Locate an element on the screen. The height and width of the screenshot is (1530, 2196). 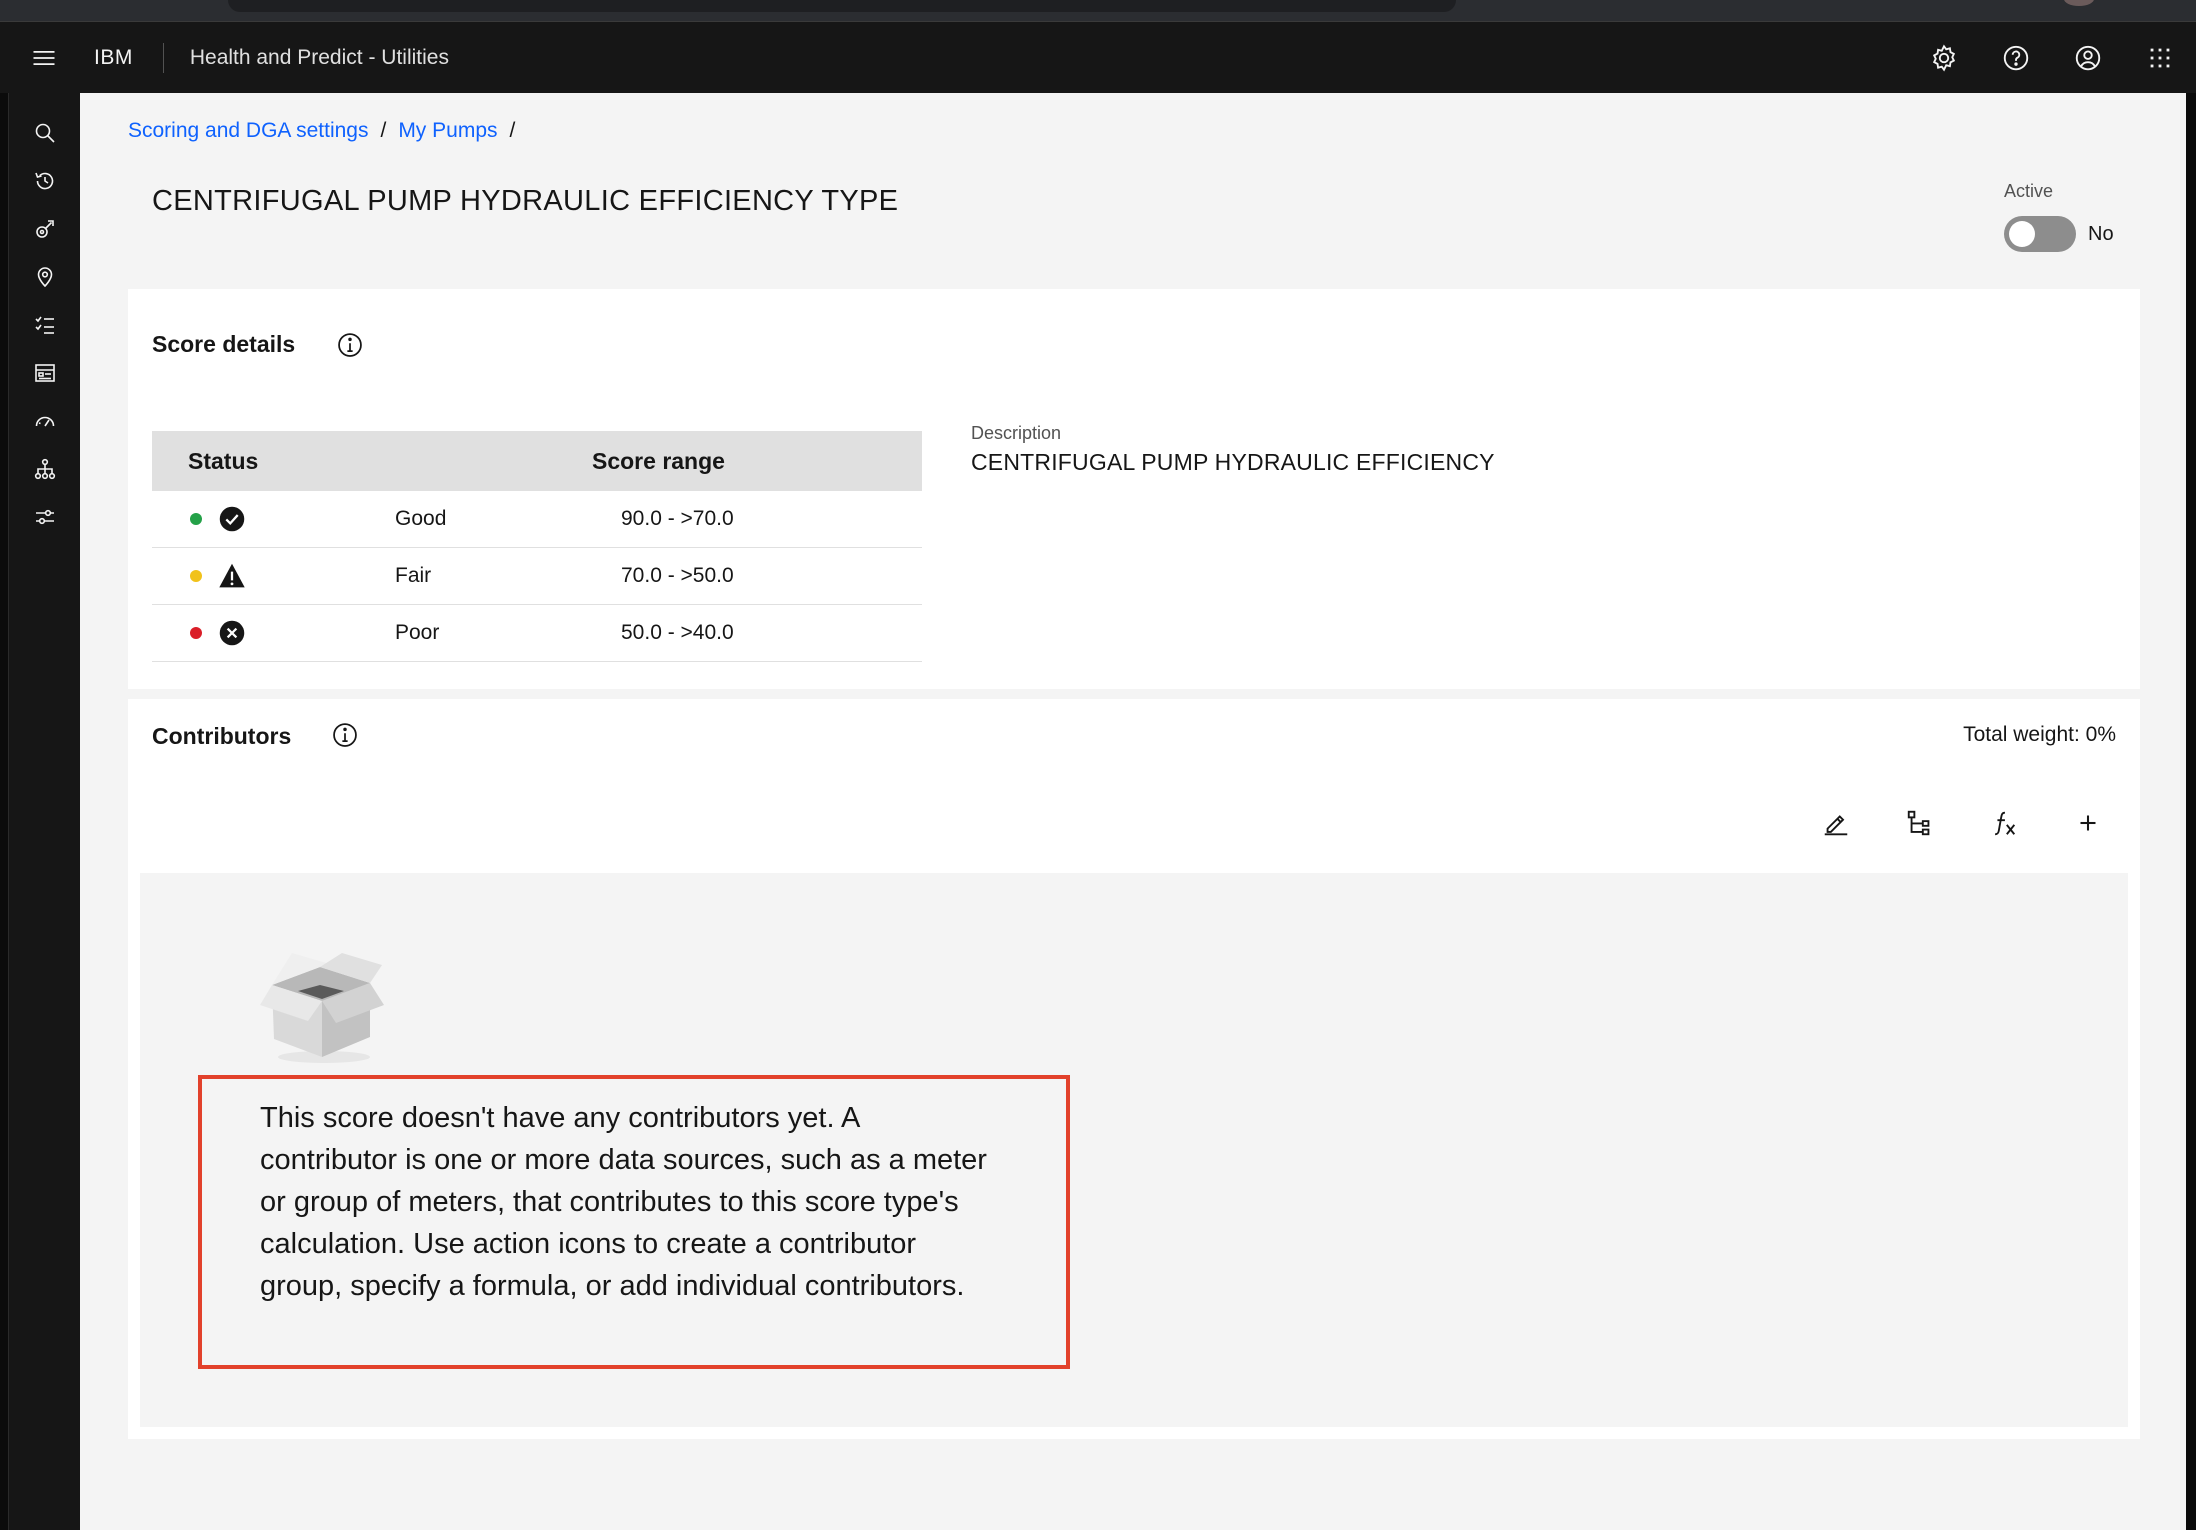
app-title: Health and Predict - Utilities is located at coordinates (319, 57).